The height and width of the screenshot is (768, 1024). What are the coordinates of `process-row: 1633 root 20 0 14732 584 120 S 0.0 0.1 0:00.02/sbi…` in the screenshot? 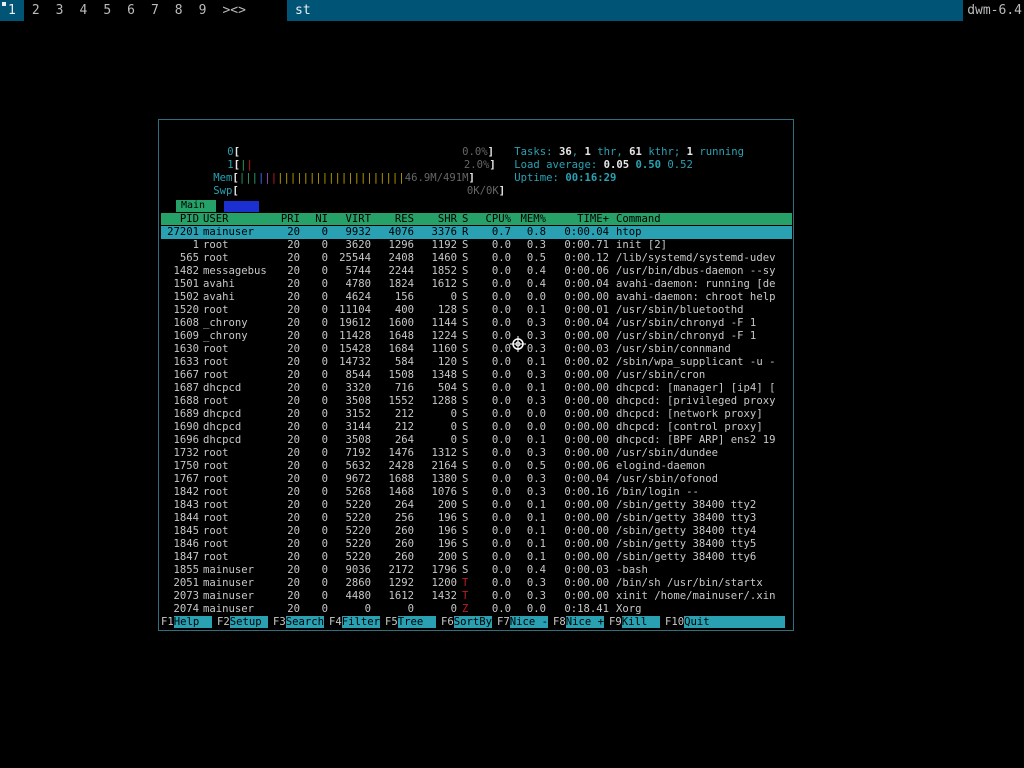 It's located at (476, 362).